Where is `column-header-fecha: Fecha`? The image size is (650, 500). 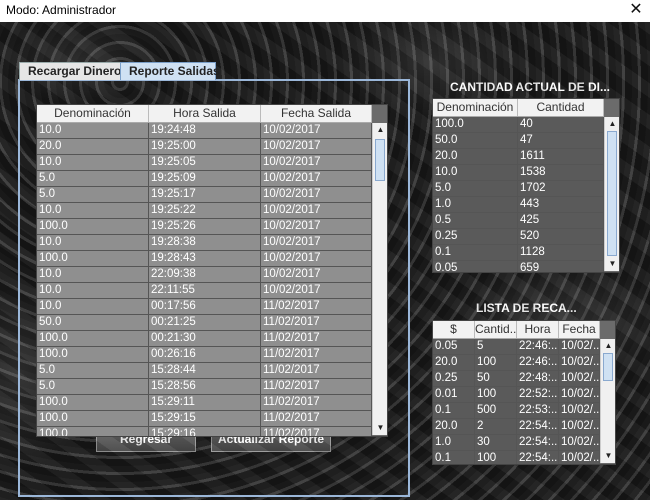
column-header-fecha: Fecha is located at coordinates (579, 329).